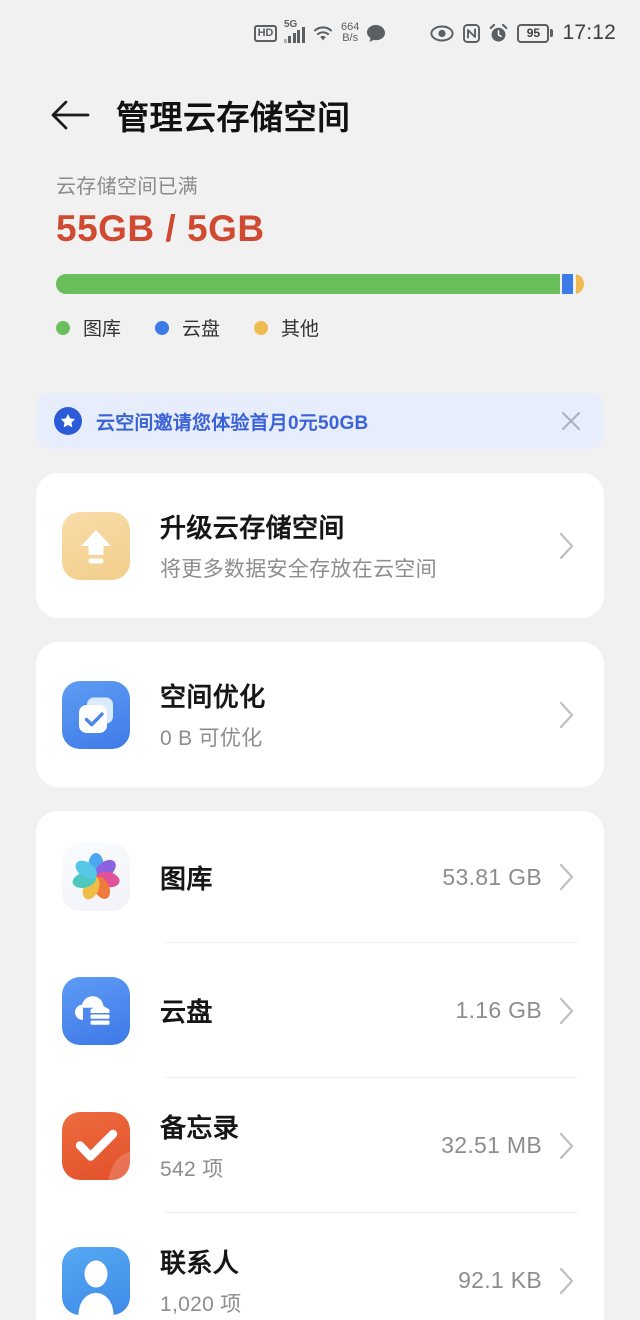  Describe the element at coordinates (96, 1145) in the screenshot. I see `notes-check-icon` at that location.